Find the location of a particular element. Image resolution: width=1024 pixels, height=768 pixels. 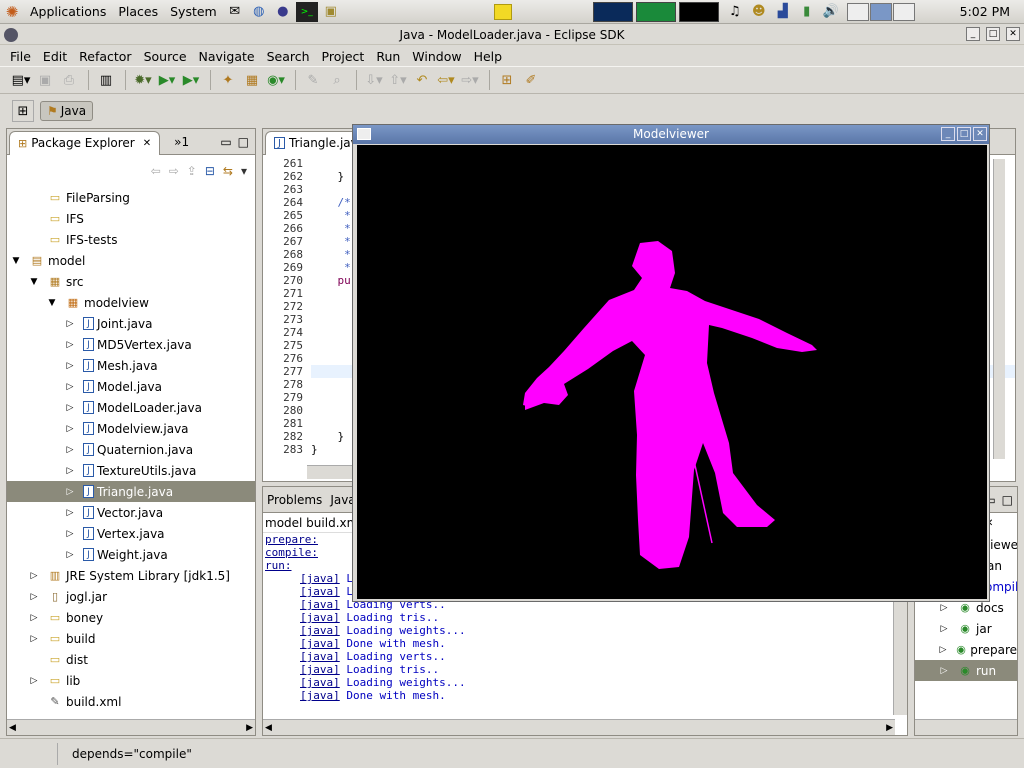

hierarchy-tab: »1 is located at coordinates (181, 142).